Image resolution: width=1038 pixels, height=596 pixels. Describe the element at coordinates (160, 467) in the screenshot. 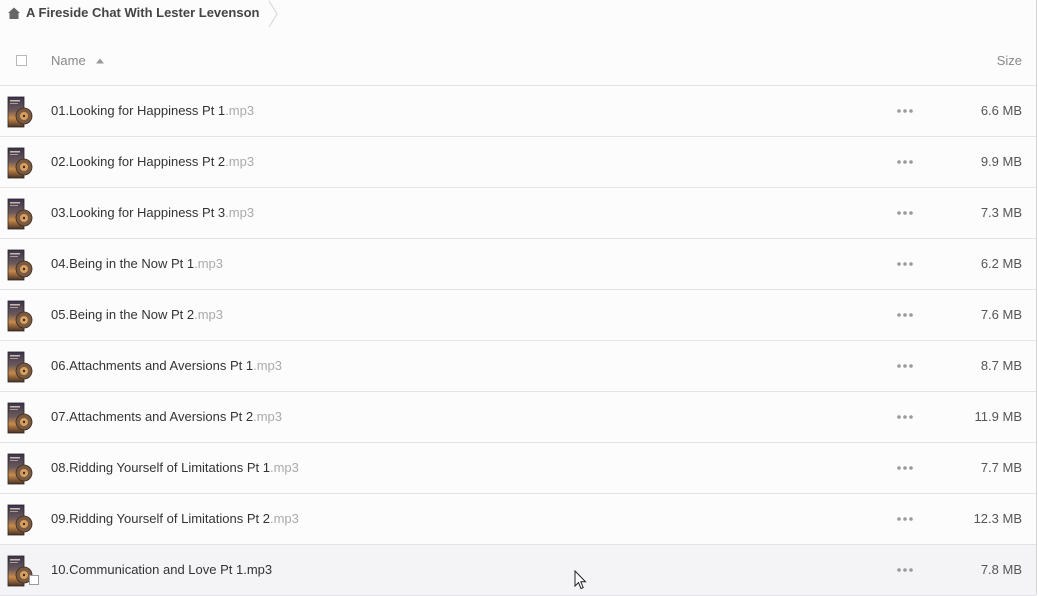

I see `file-basename: 08.Ridding Yourself of Limitations Pt 1` at that location.